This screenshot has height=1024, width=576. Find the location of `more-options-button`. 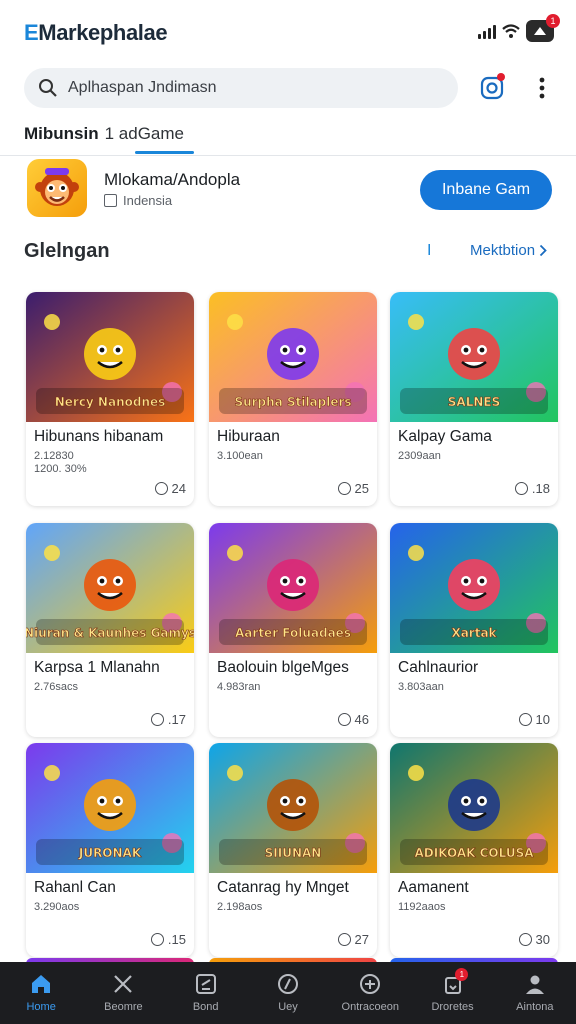

more-options-button is located at coordinates (542, 88).